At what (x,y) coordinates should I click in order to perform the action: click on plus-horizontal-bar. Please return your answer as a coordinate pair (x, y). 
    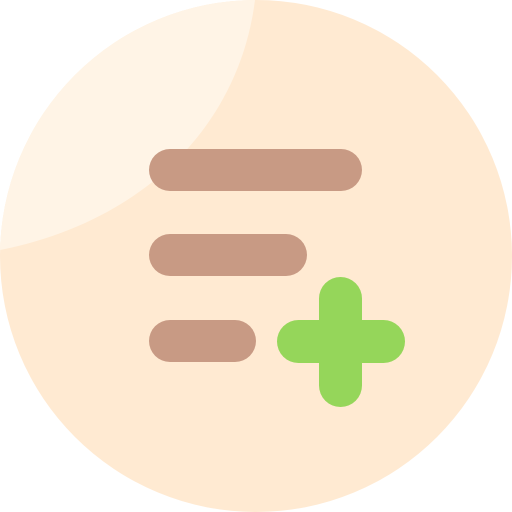
    Looking at the image, I should click on (341, 341).